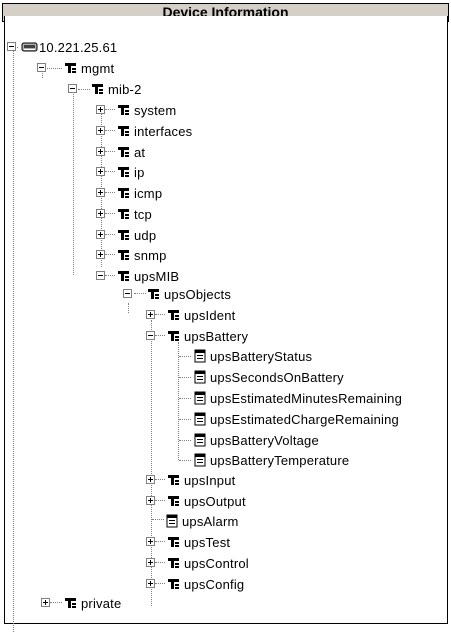 This screenshot has height=632, width=451. I want to click on tree-node-private: private, so click(92, 603).